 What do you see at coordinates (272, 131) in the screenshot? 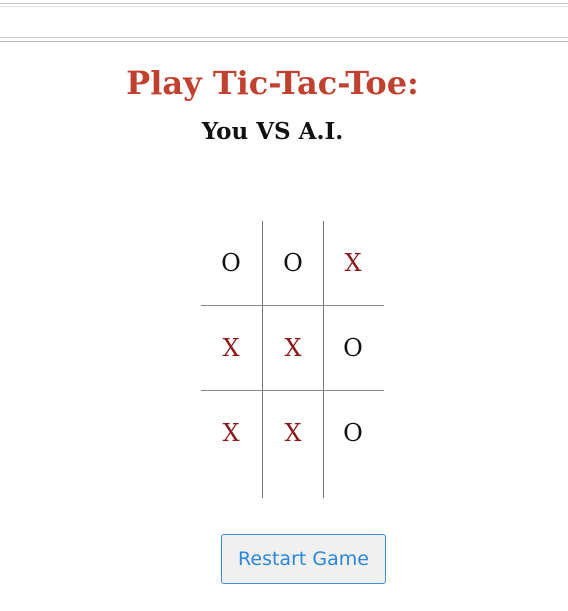
I see `page-subtitle: You VS A.I.` at bounding box center [272, 131].